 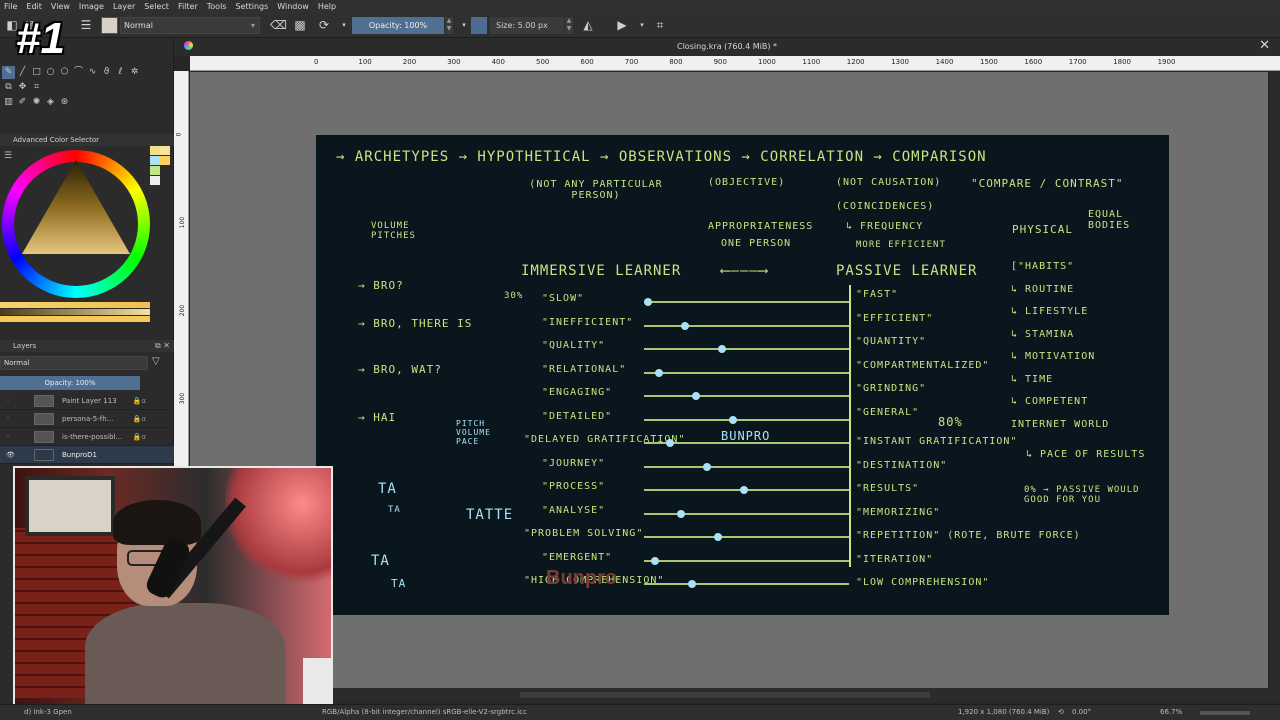 What do you see at coordinates (1274, 380) in the screenshot?
I see `vertical-scrollbar` at bounding box center [1274, 380].